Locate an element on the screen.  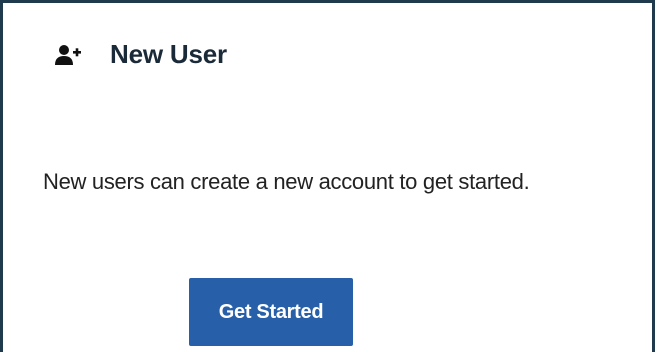
get-started-button: Get Started is located at coordinates (271, 312).